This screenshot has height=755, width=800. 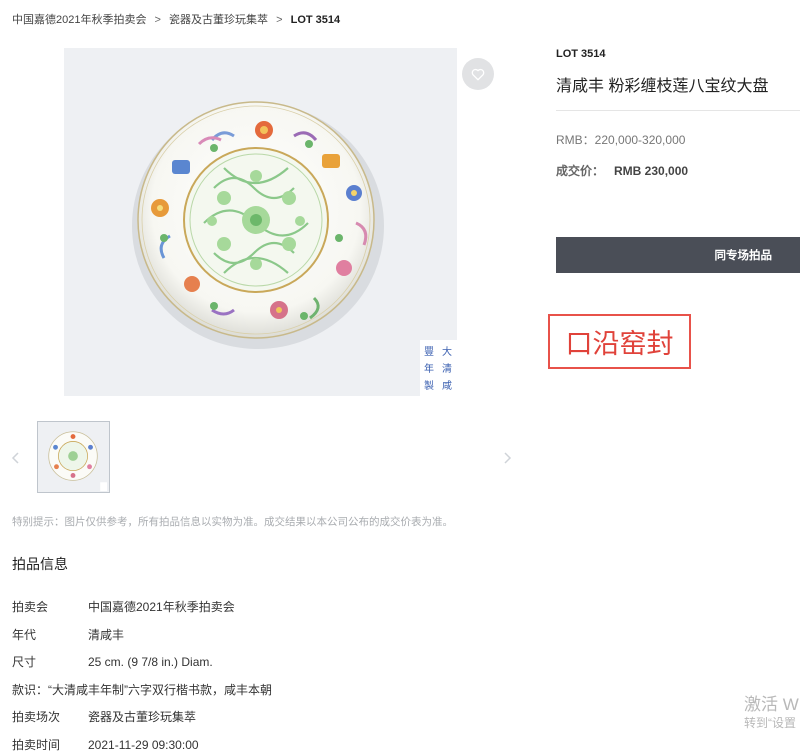 I want to click on heart-outline-icon, so click(x=478, y=74).